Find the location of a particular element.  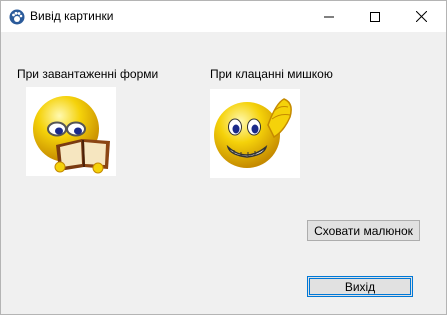

reading-book-smiley-image is located at coordinates (71, 131).